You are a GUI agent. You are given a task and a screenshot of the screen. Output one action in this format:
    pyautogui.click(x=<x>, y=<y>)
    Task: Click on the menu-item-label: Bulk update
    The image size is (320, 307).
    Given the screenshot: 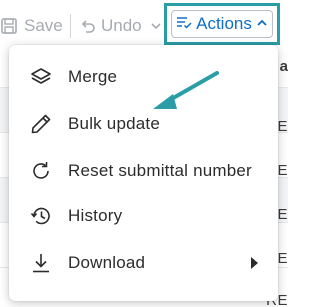 What is the action you would take?
    pyautogui.click(x=114, y=123)
    